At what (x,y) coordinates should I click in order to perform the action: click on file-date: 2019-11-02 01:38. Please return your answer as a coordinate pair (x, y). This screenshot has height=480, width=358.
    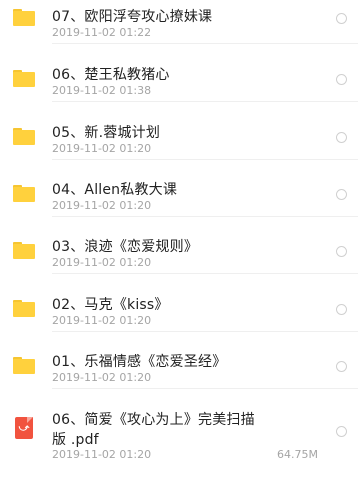
    Looking at the image, I should click on (102, 90).